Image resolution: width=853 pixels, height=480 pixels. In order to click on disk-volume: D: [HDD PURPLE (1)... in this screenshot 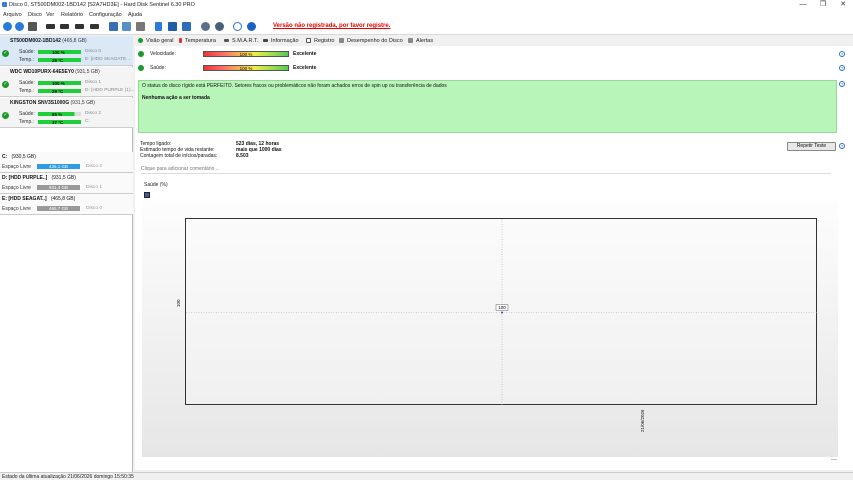, I will do `click(110, 90)`.